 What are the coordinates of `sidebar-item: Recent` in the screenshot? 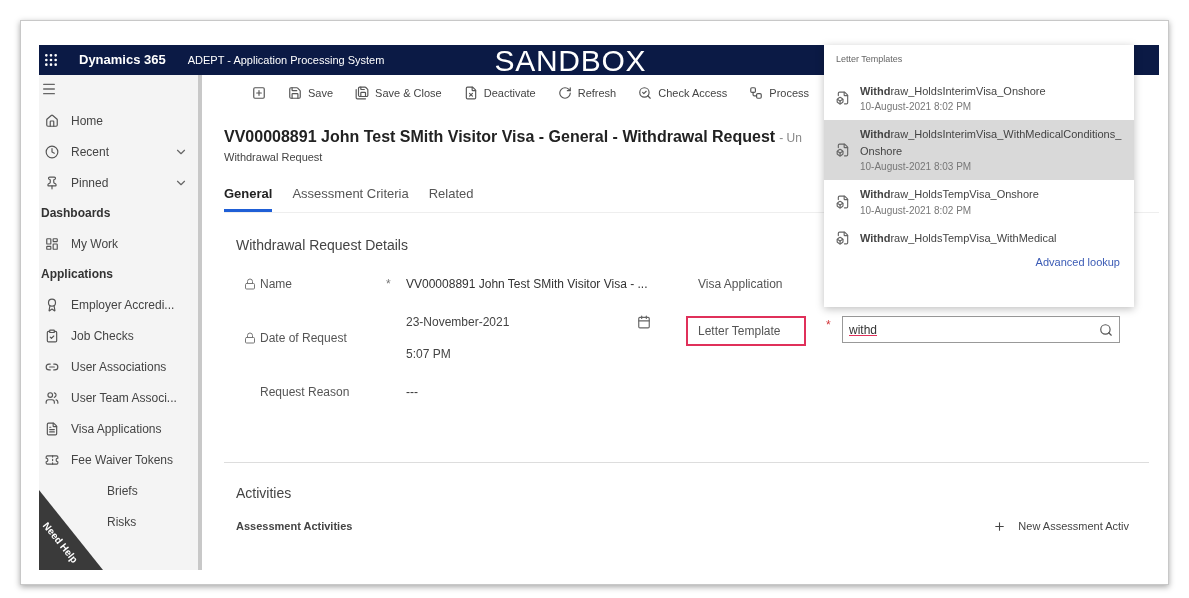 It's located at (116, 151).